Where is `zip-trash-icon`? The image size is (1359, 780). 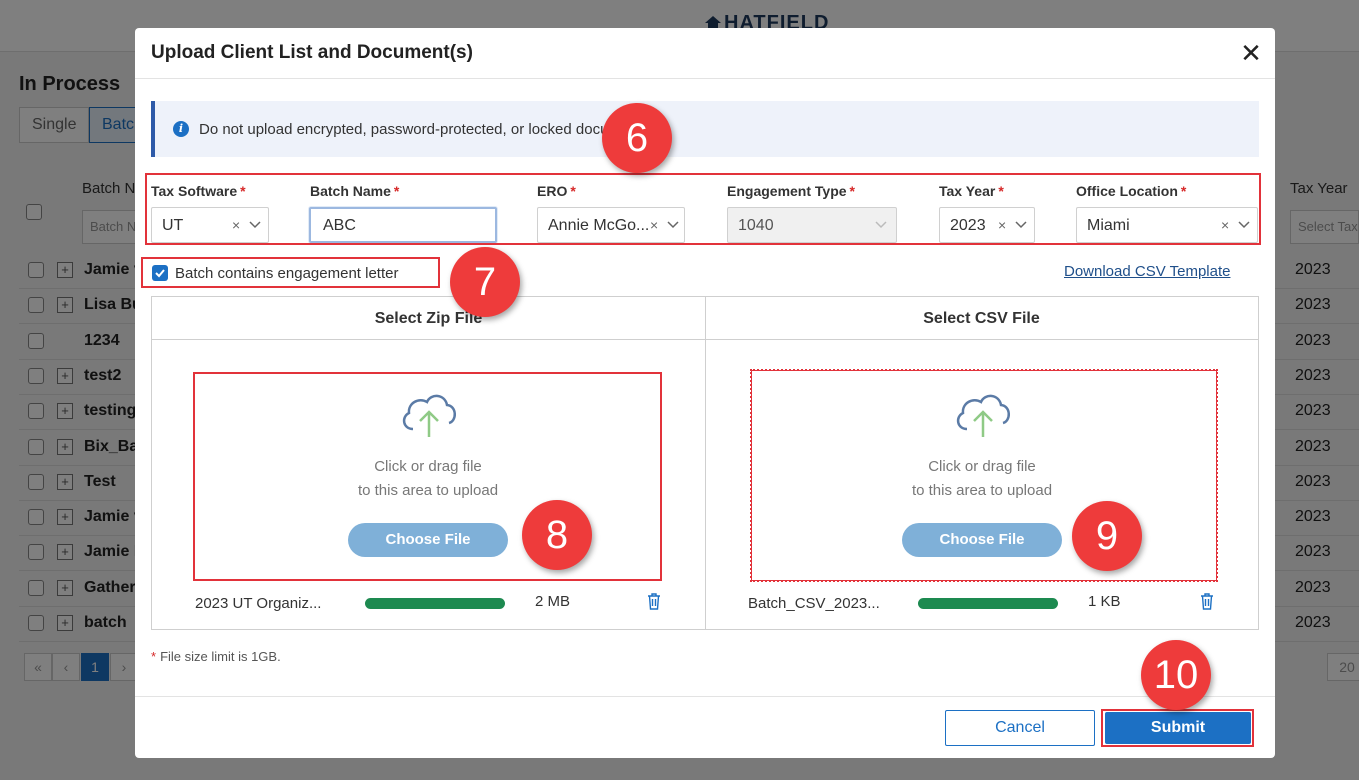 zip-trash-icon is located at coordinates (654, 601).